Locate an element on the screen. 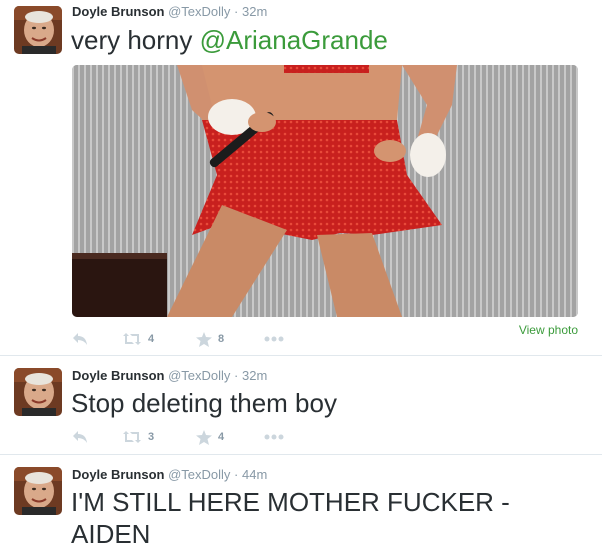  tweet-text-plain: very horny is located at coordinates (135, 40).